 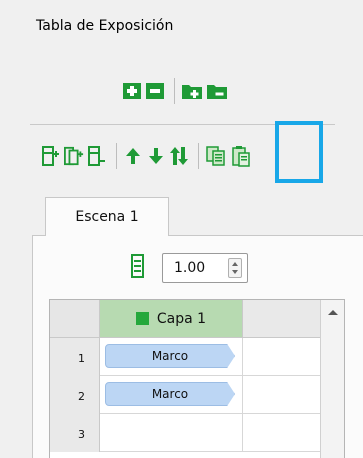 What do you see at coordinates (241, 156) in the screenshot?
I see `paste-icon` at bounding box center [241, 156].